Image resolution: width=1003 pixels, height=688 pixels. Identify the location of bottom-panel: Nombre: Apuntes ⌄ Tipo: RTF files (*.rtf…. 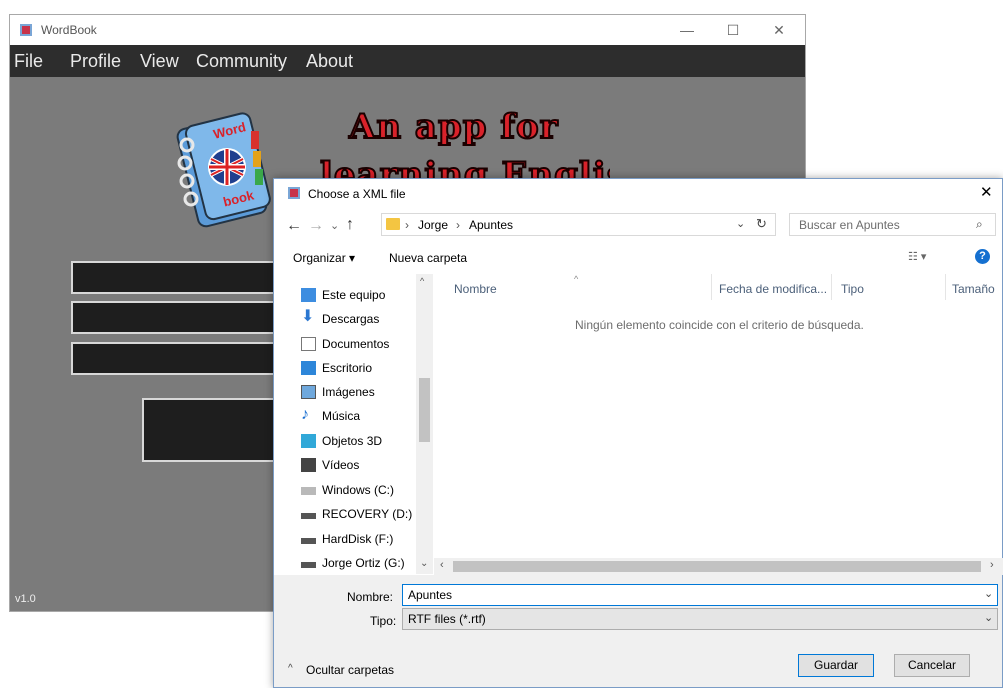
(638, 631).